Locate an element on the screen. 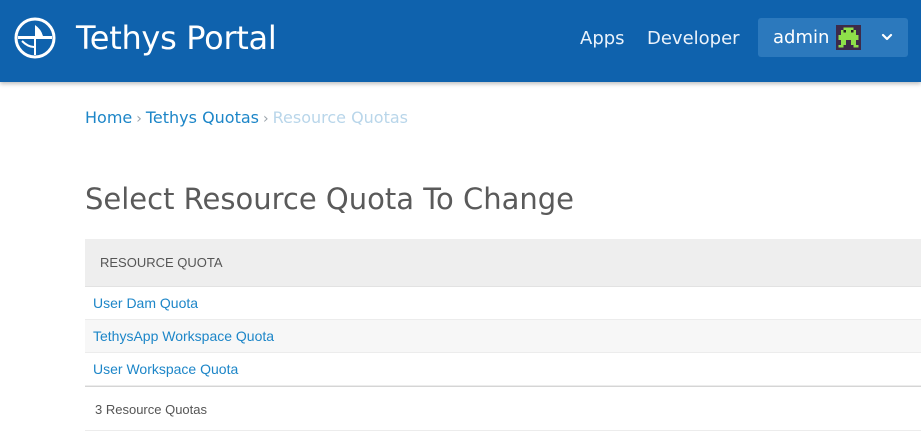 The image size is (921, 436). pixel-avatar-icon is located at coordinates (848, 37).